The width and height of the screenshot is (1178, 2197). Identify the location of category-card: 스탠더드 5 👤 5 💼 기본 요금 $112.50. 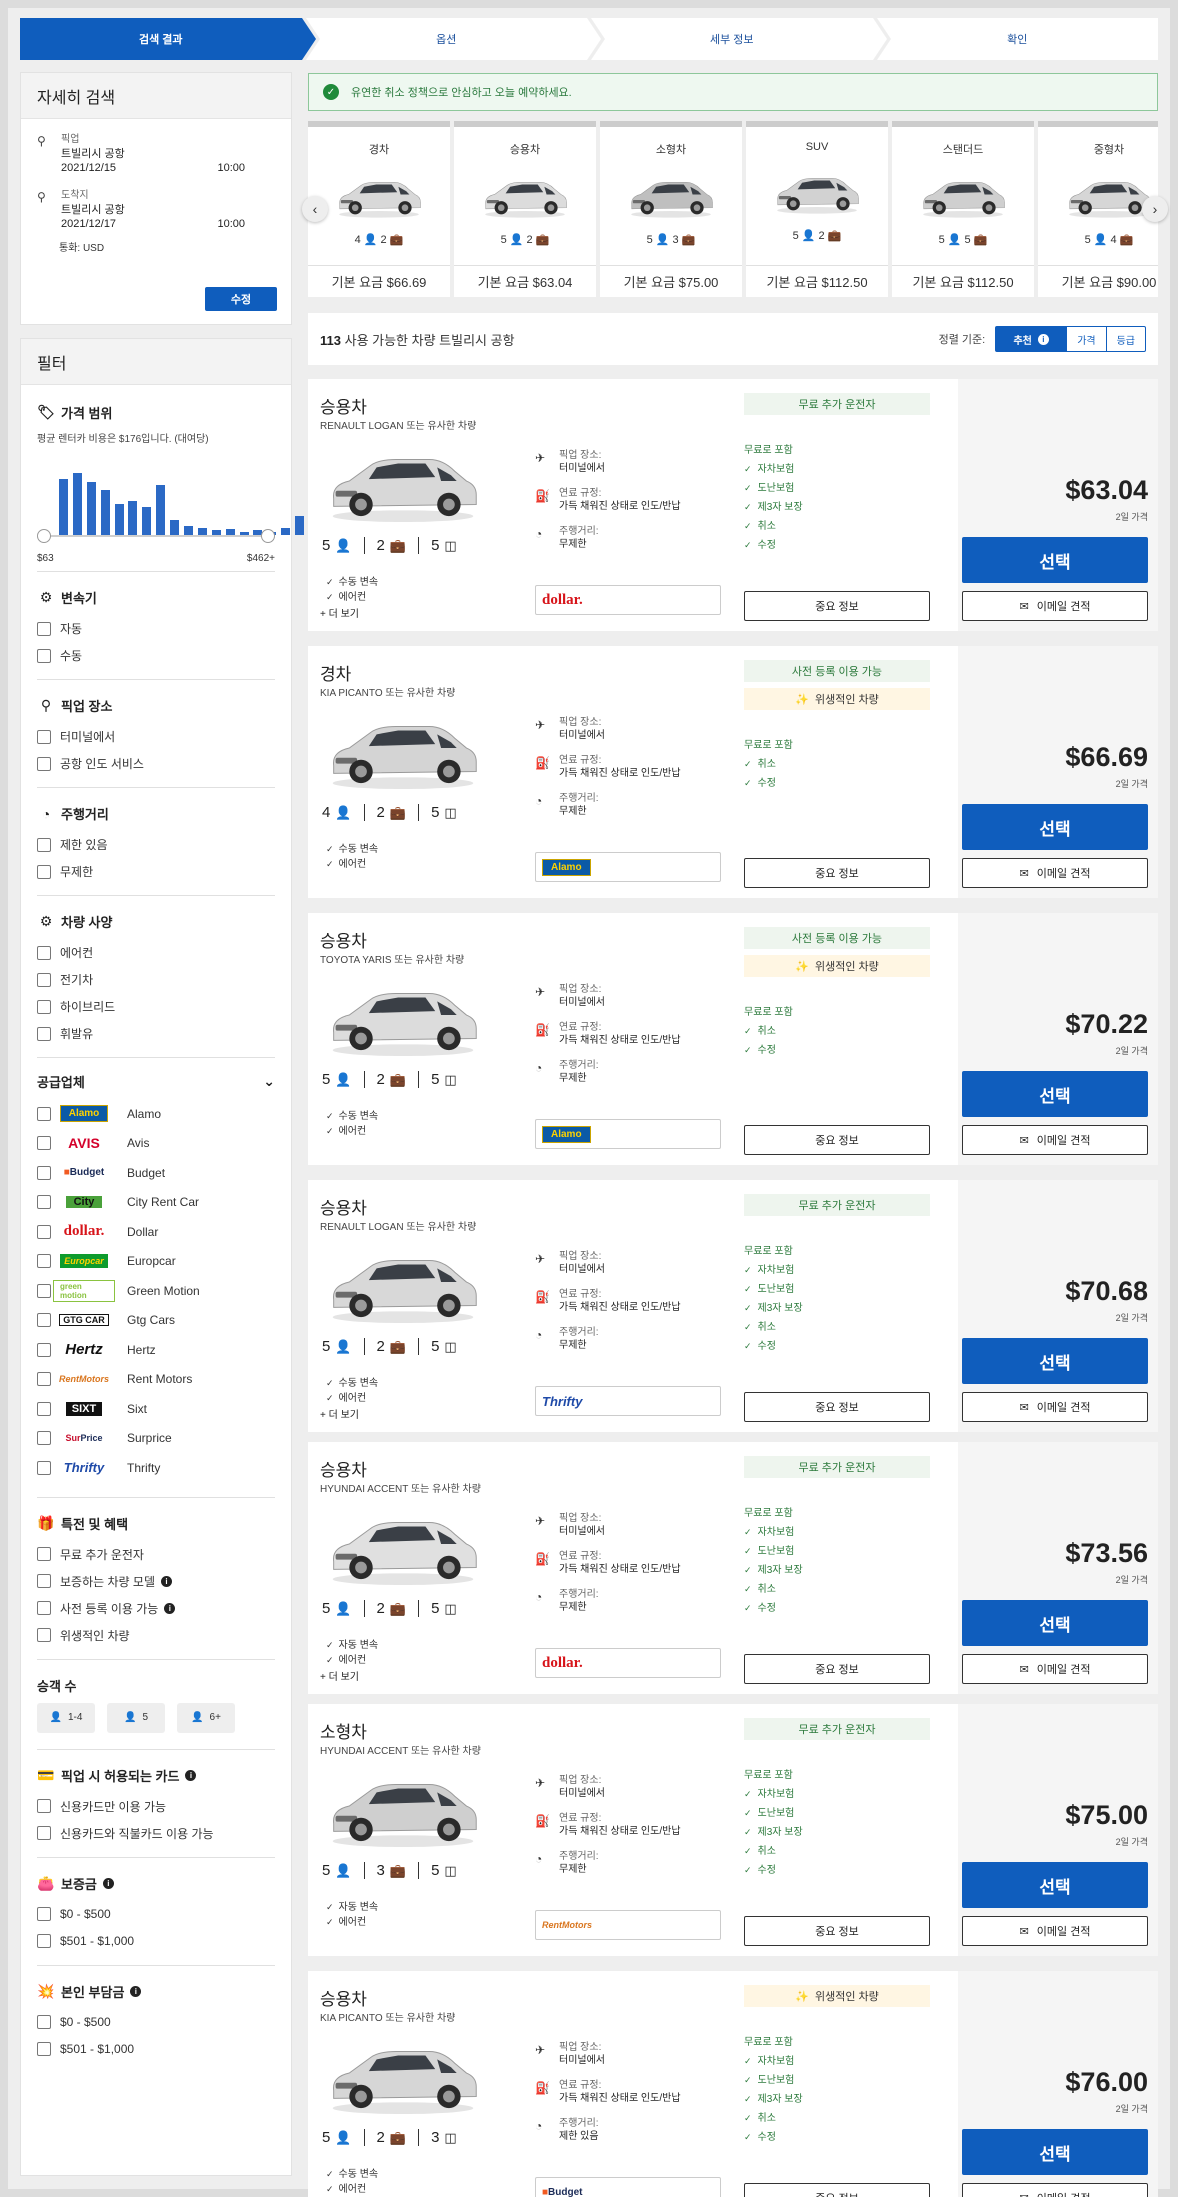
(963, 209).